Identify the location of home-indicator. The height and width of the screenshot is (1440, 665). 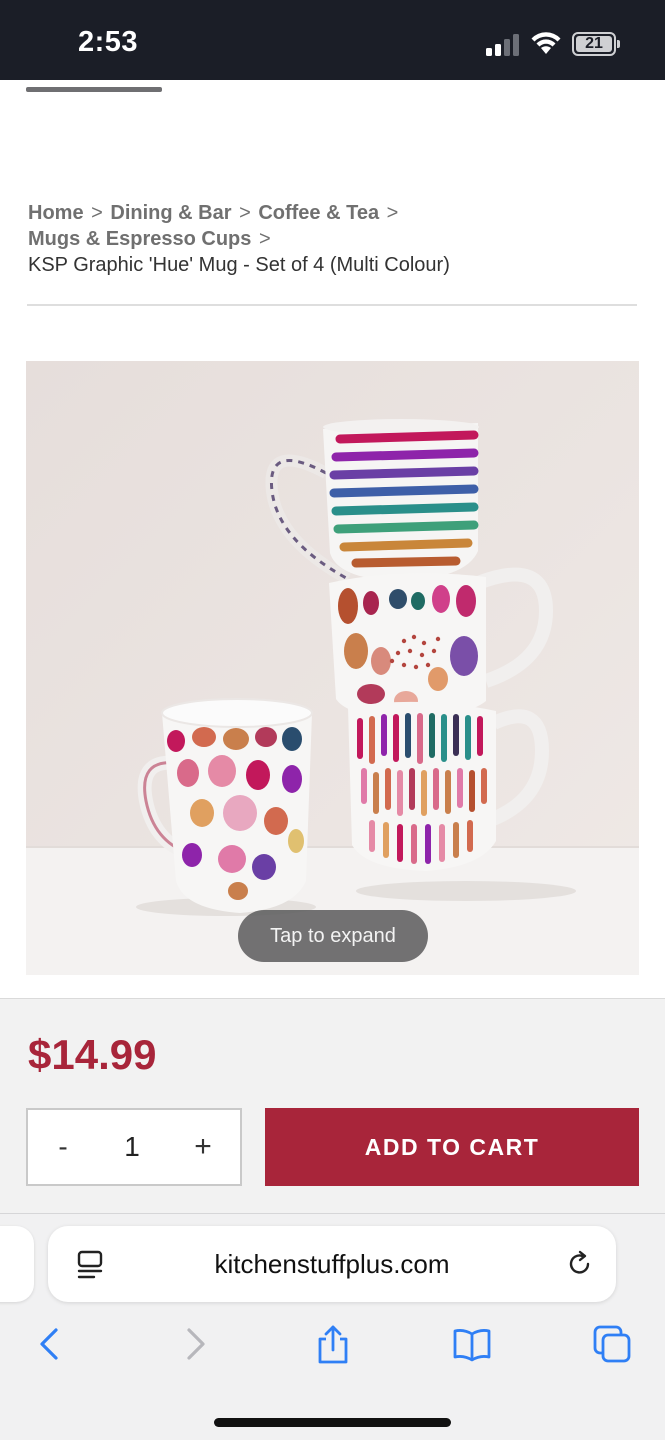
(332, 1422).